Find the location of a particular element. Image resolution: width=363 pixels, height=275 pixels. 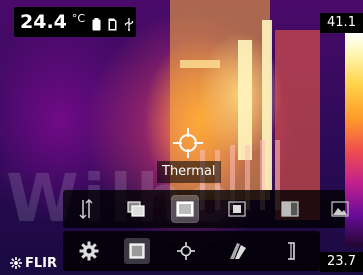

temperature-scale-icon is located at coordinates (291, 251).